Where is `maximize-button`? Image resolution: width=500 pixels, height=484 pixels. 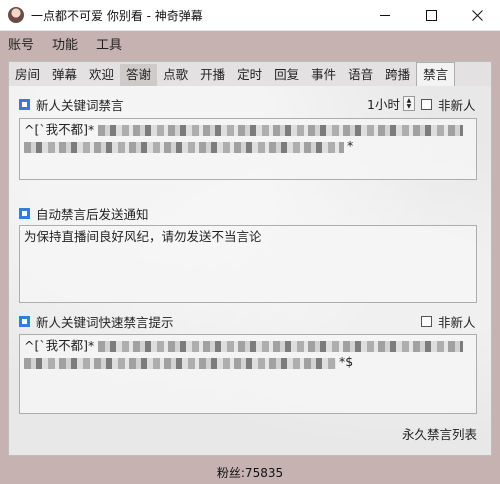 maximize-button is located at coordinates (431, 15).